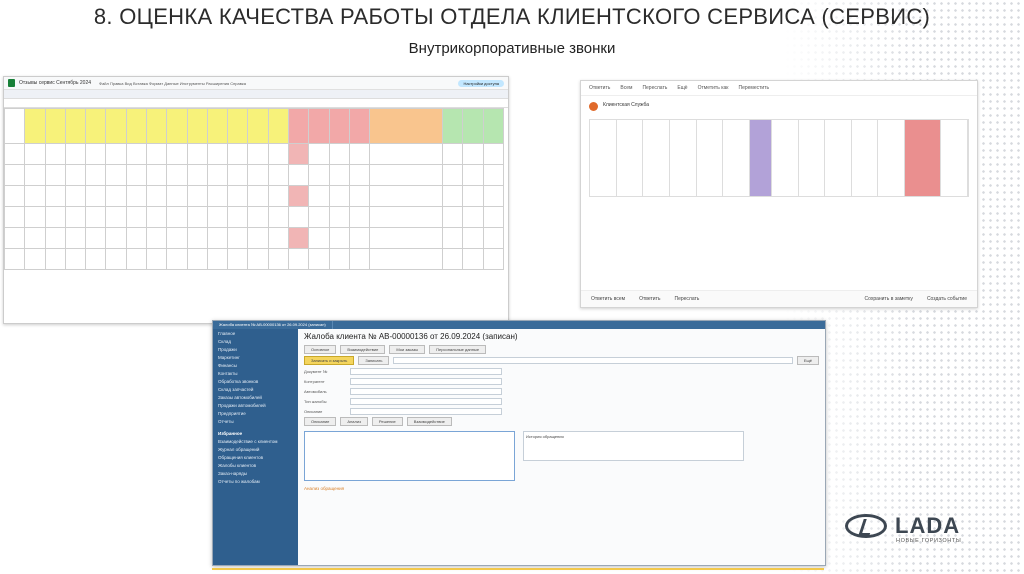 This screenshot has width=1024, height=574. What do you see at coordinates (329, 360) in the screenshot?
I see `save-close-button: Записать и закрыть` at bounding box center [329, 360].